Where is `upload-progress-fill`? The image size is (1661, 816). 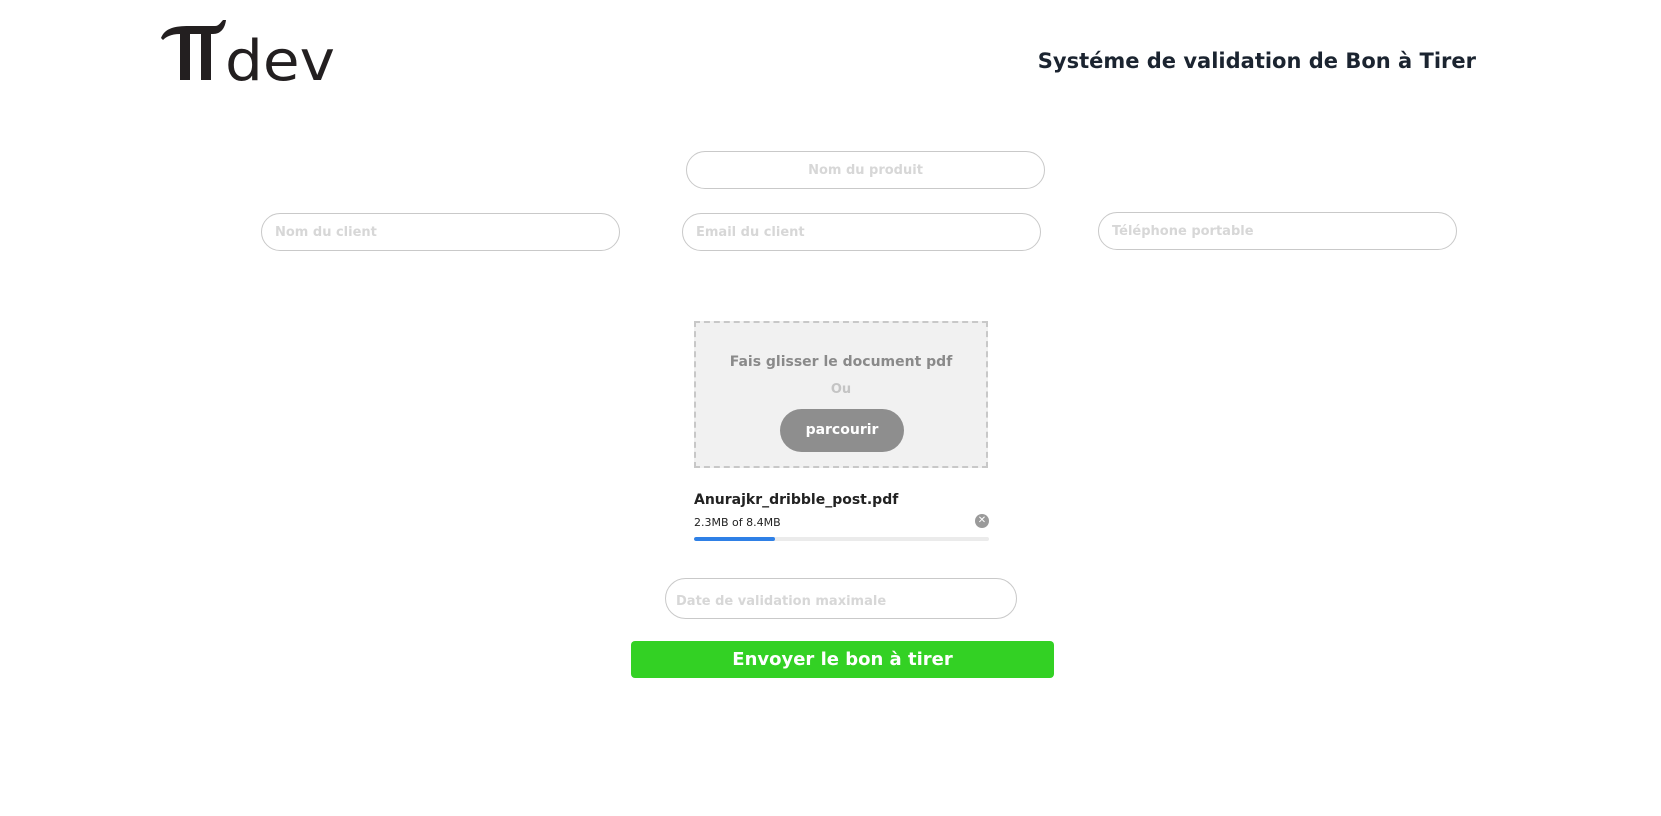 upload-progress-fill is located at coordinates (734, 539).